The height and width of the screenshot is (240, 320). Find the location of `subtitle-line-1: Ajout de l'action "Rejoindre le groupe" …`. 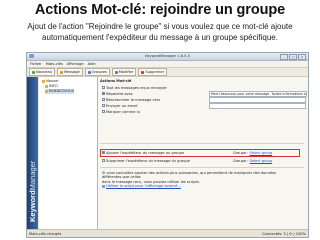

subtitle-line-1: Ajout de l'action "Rejoindre le groupe" … is located at coordinates (160, 26).